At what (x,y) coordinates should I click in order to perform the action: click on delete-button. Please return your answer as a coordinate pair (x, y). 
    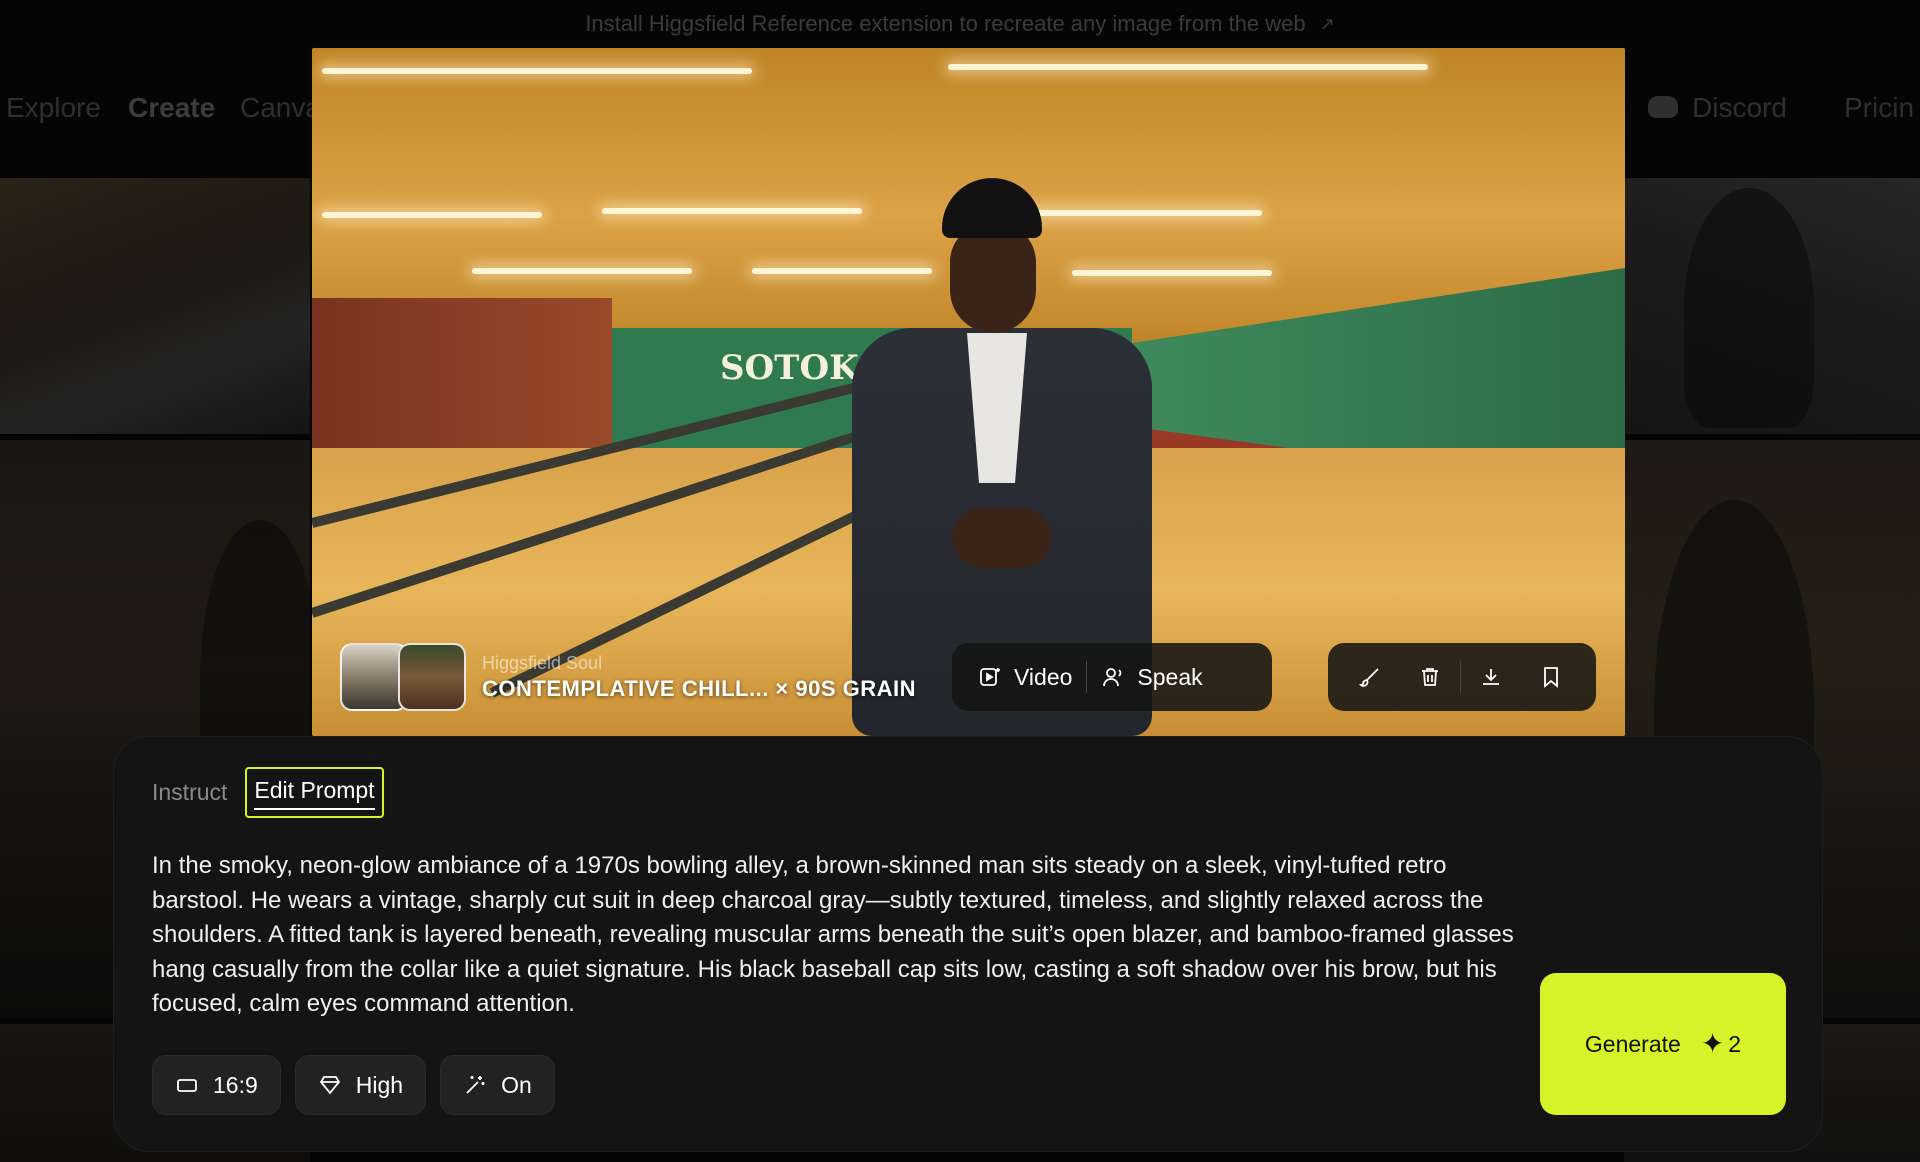
    Looking at the image, I should click on (1430, 677).